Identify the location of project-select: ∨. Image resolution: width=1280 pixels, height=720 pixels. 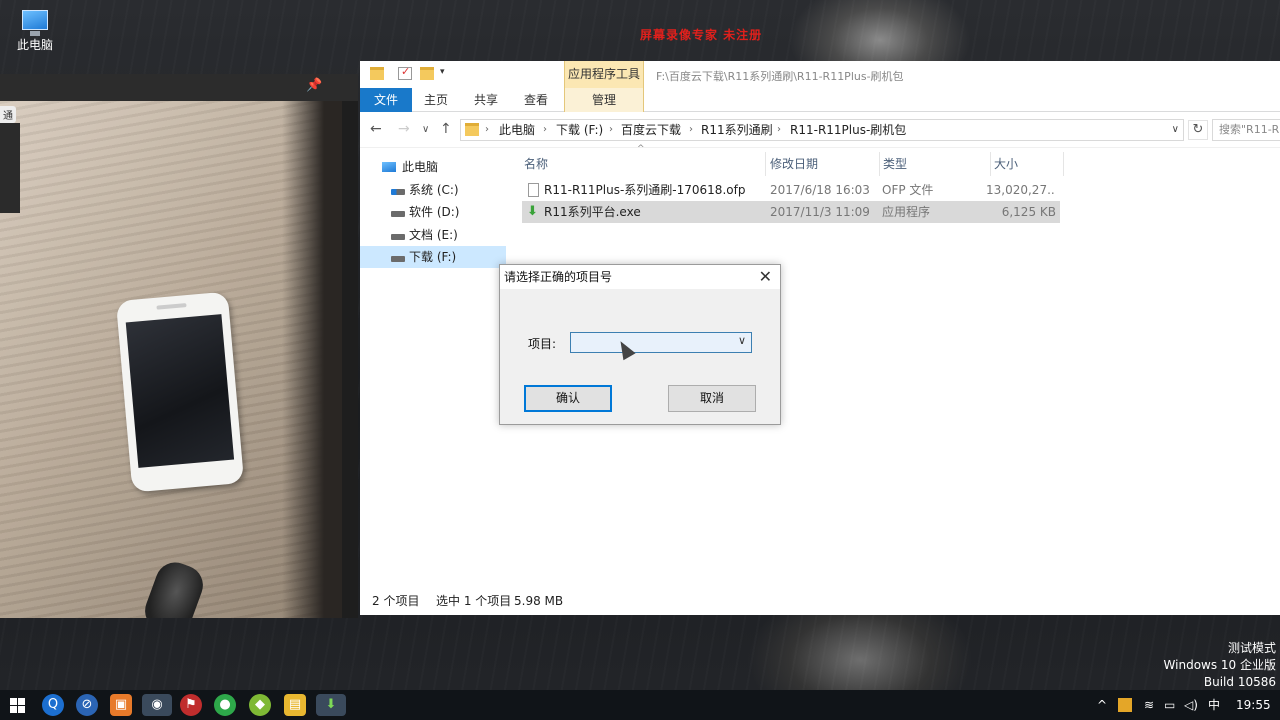
(661, 342).